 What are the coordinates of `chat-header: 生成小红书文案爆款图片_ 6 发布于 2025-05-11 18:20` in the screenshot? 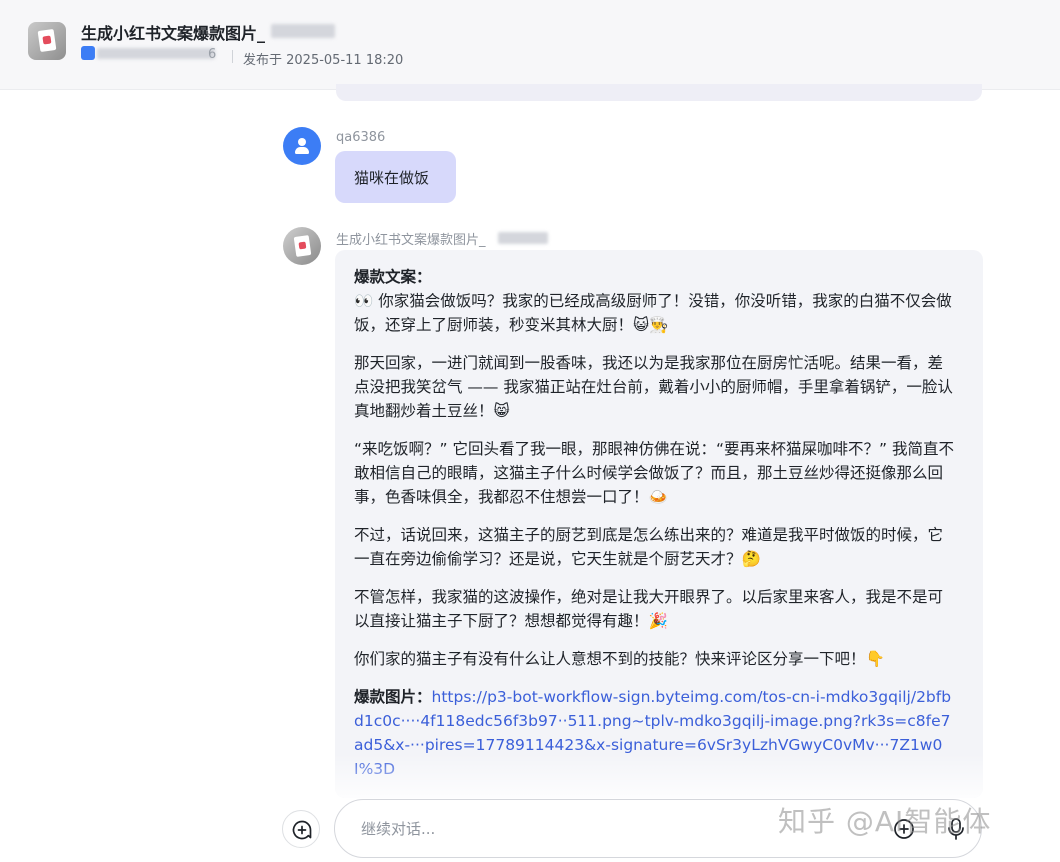 It's located at (530, 45).